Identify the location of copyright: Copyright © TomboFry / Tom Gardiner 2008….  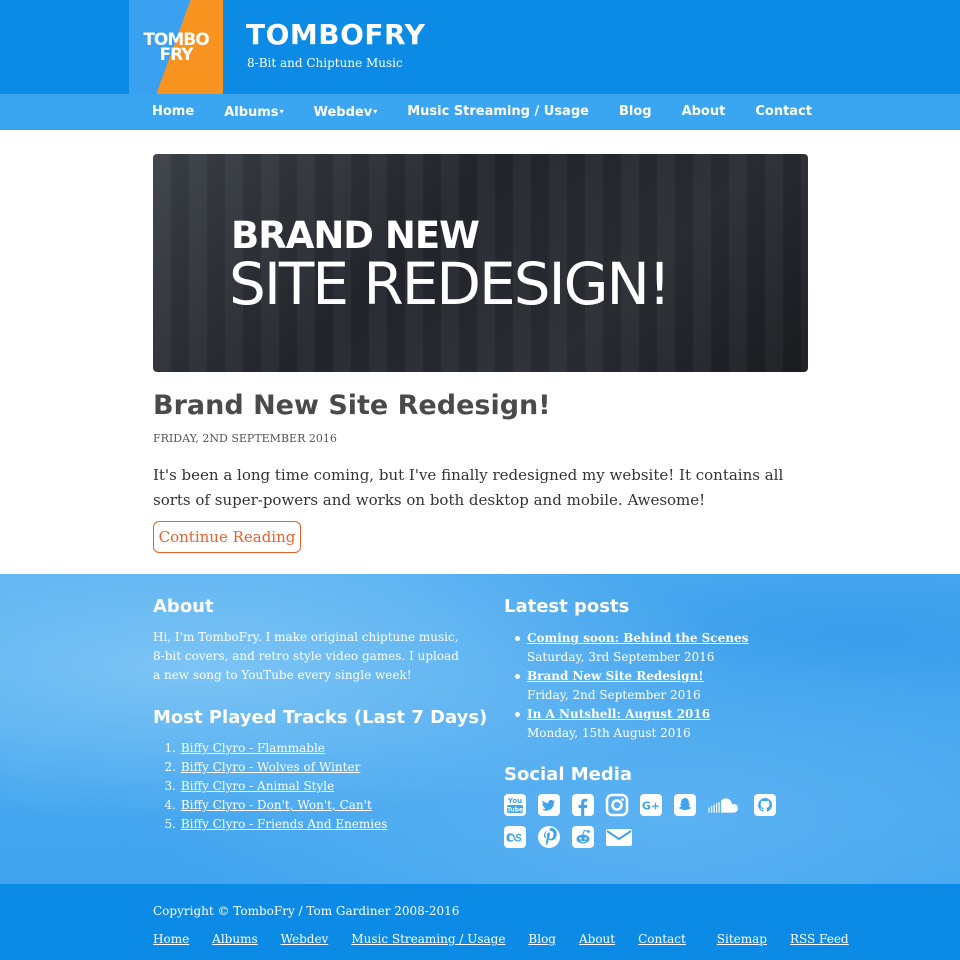
(306, 911).